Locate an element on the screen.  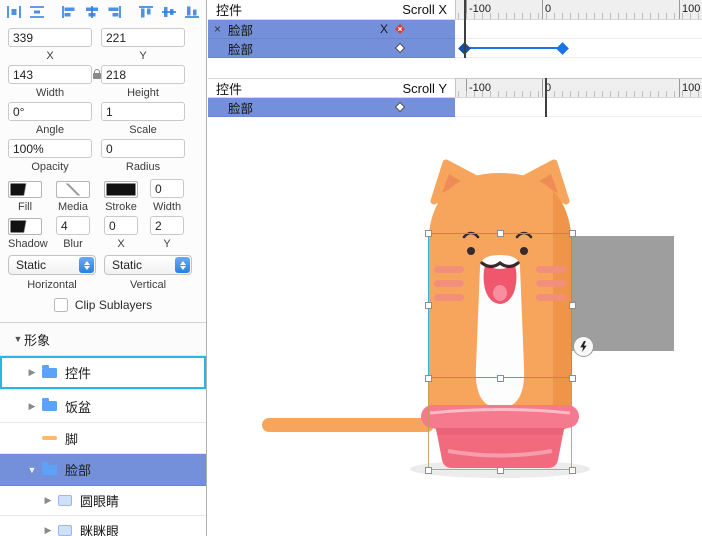
timeline-section-header-y: 控件 Scroll Y is located at coordinates (331, 88).